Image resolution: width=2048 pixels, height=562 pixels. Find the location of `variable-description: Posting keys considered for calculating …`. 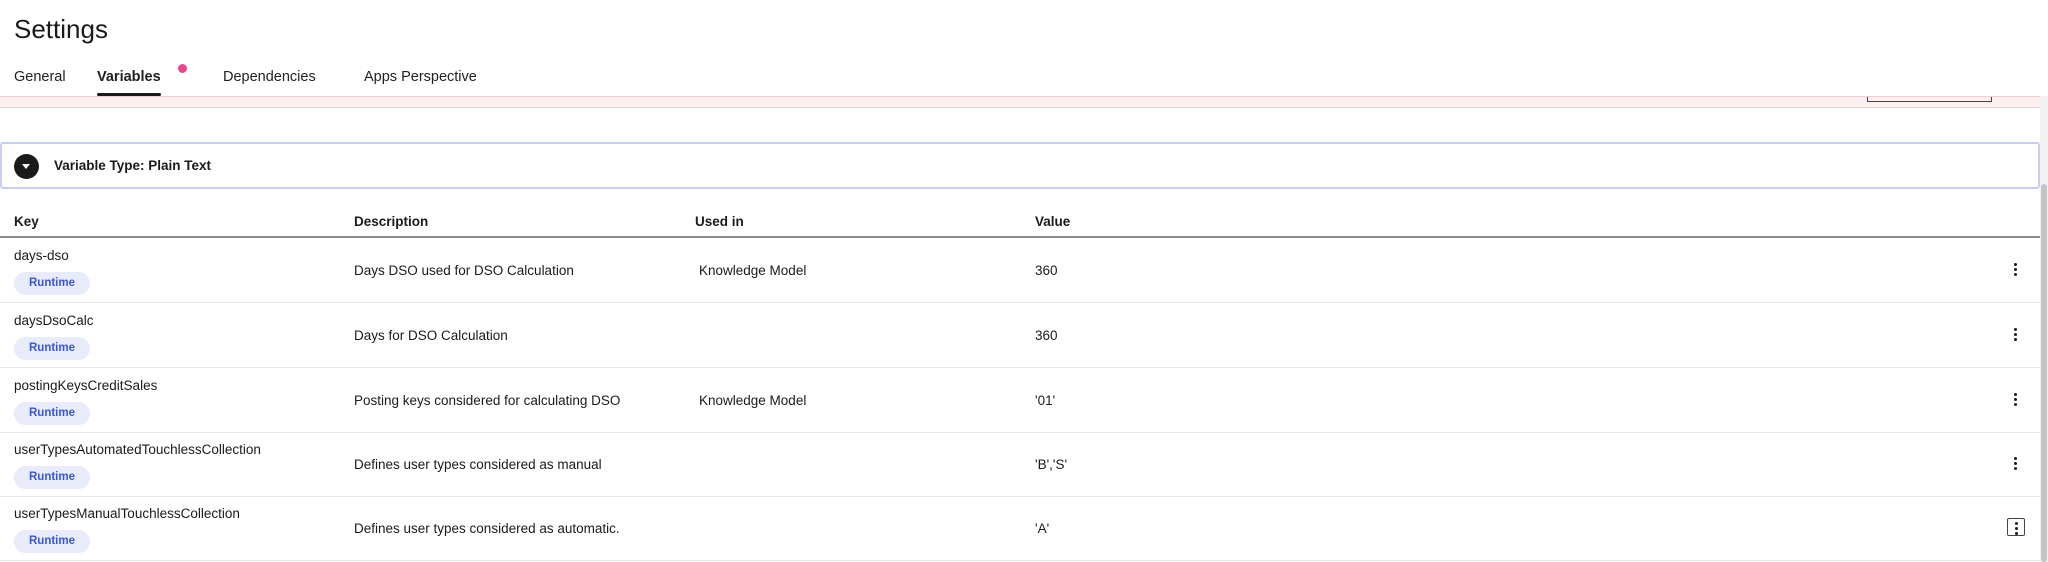

variable-description: Posting keys considered for calculating … is located at coordinates (487, 400).